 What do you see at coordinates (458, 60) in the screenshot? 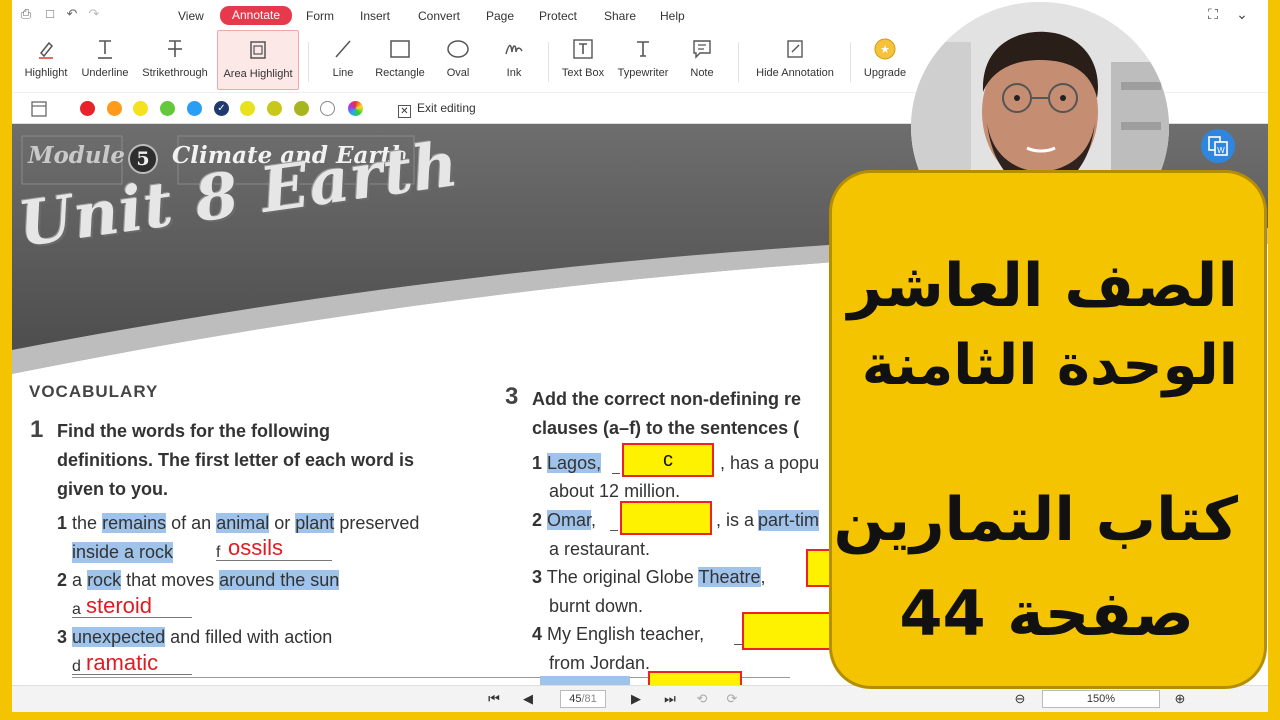
I see `oval-tool: Oval` at bounding box center [458, 60].